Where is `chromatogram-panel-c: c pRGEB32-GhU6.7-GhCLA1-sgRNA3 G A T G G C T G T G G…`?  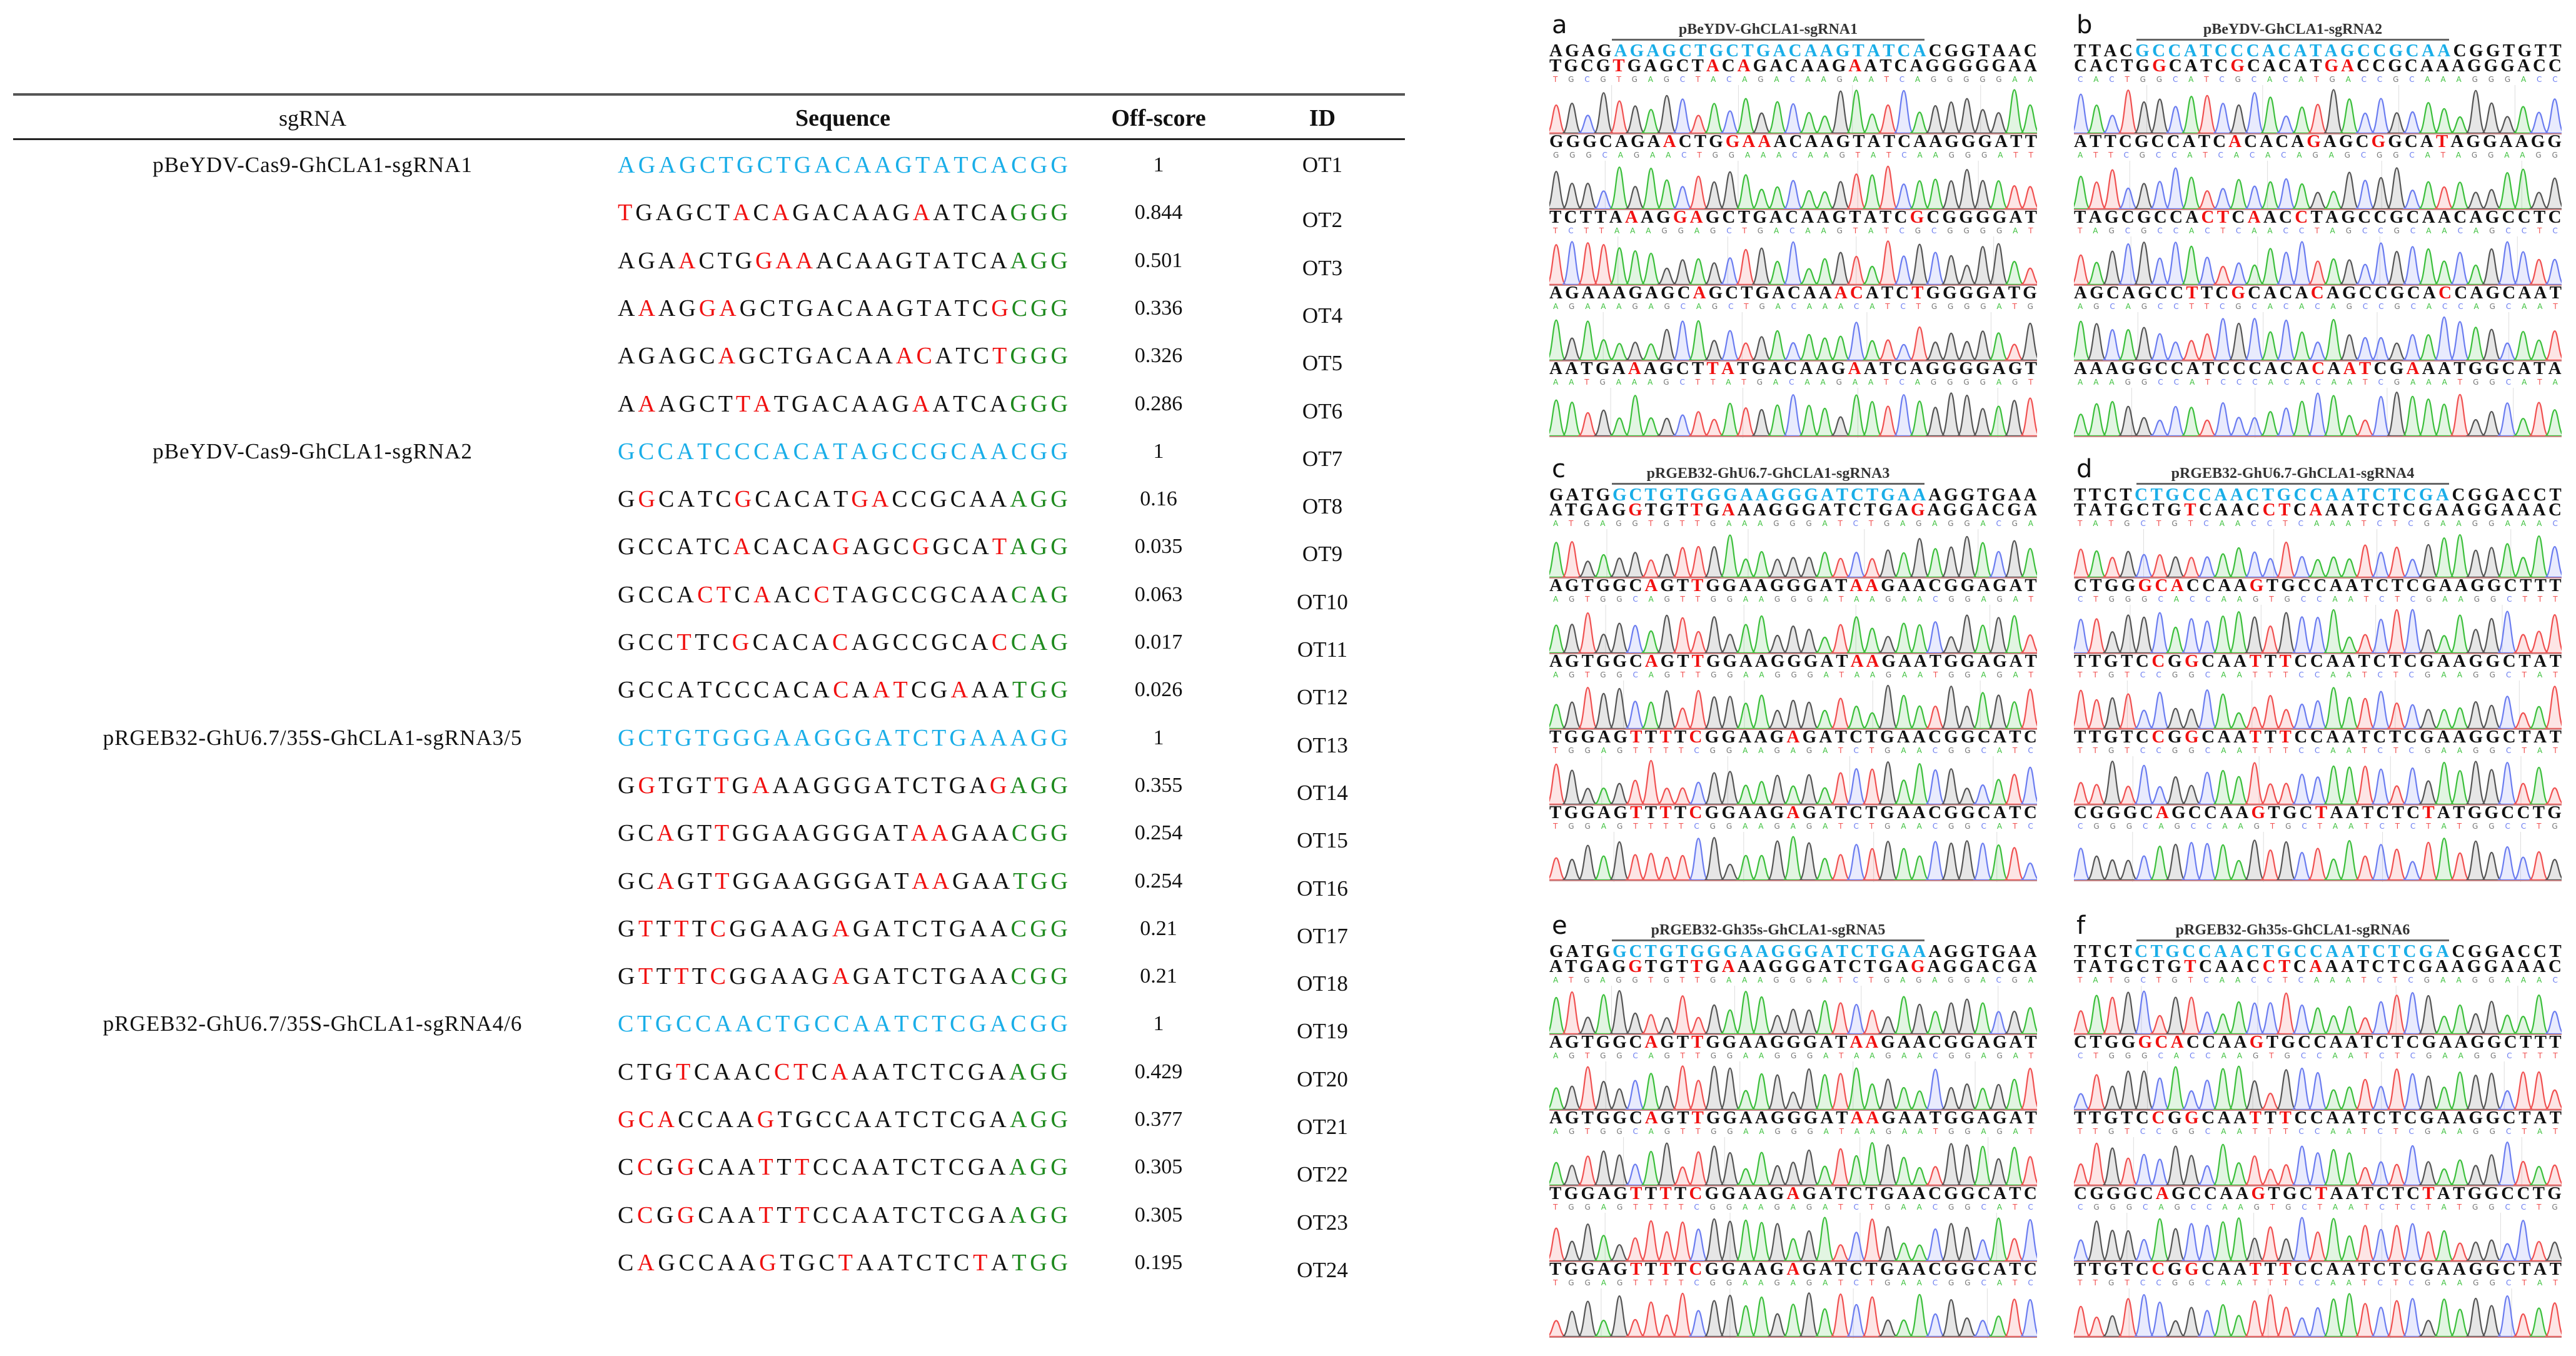 chromatogram-panel-c: c pRGEB32-GhU6.7-GhCLA1-sgRNA3 G A T G G C T G T G G… is located at coordinates (1796, 672).